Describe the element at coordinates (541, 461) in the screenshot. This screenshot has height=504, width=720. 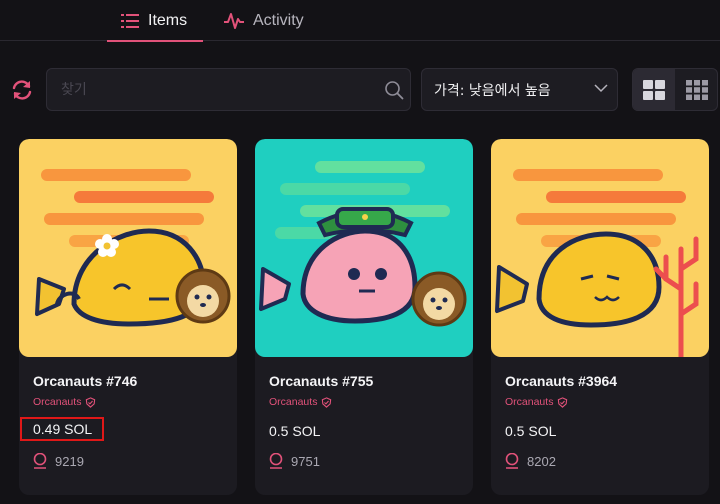
I see `likes-value: 8202` at that location.